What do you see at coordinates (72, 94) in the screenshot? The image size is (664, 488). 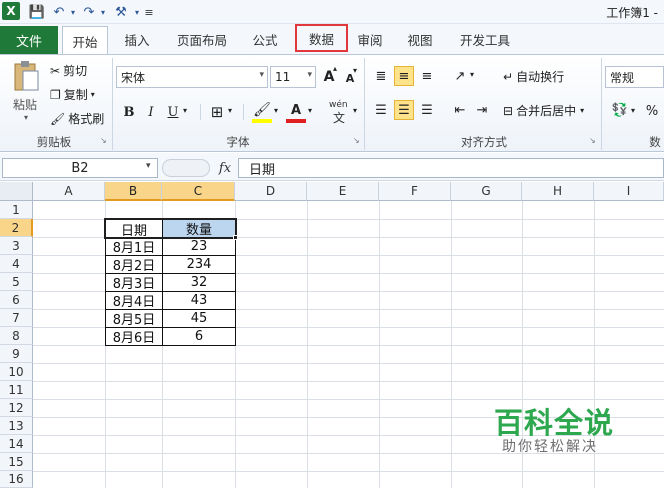 I see `copy-button: ❐ 复制 ▾` at bounding box center [72, 94].